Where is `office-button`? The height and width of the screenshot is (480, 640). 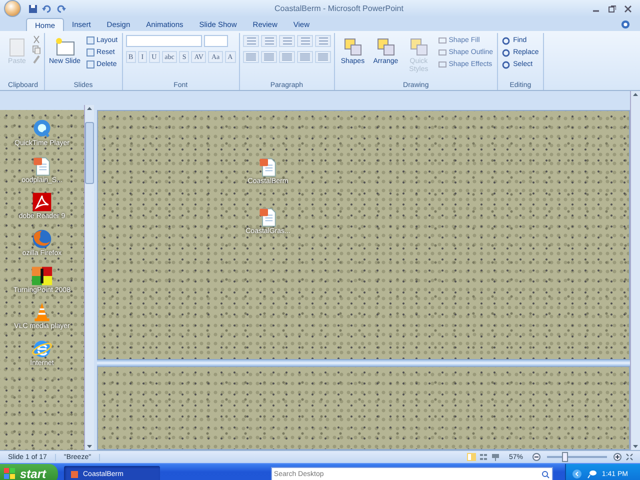
office-button is located at coordinates (12, 8).